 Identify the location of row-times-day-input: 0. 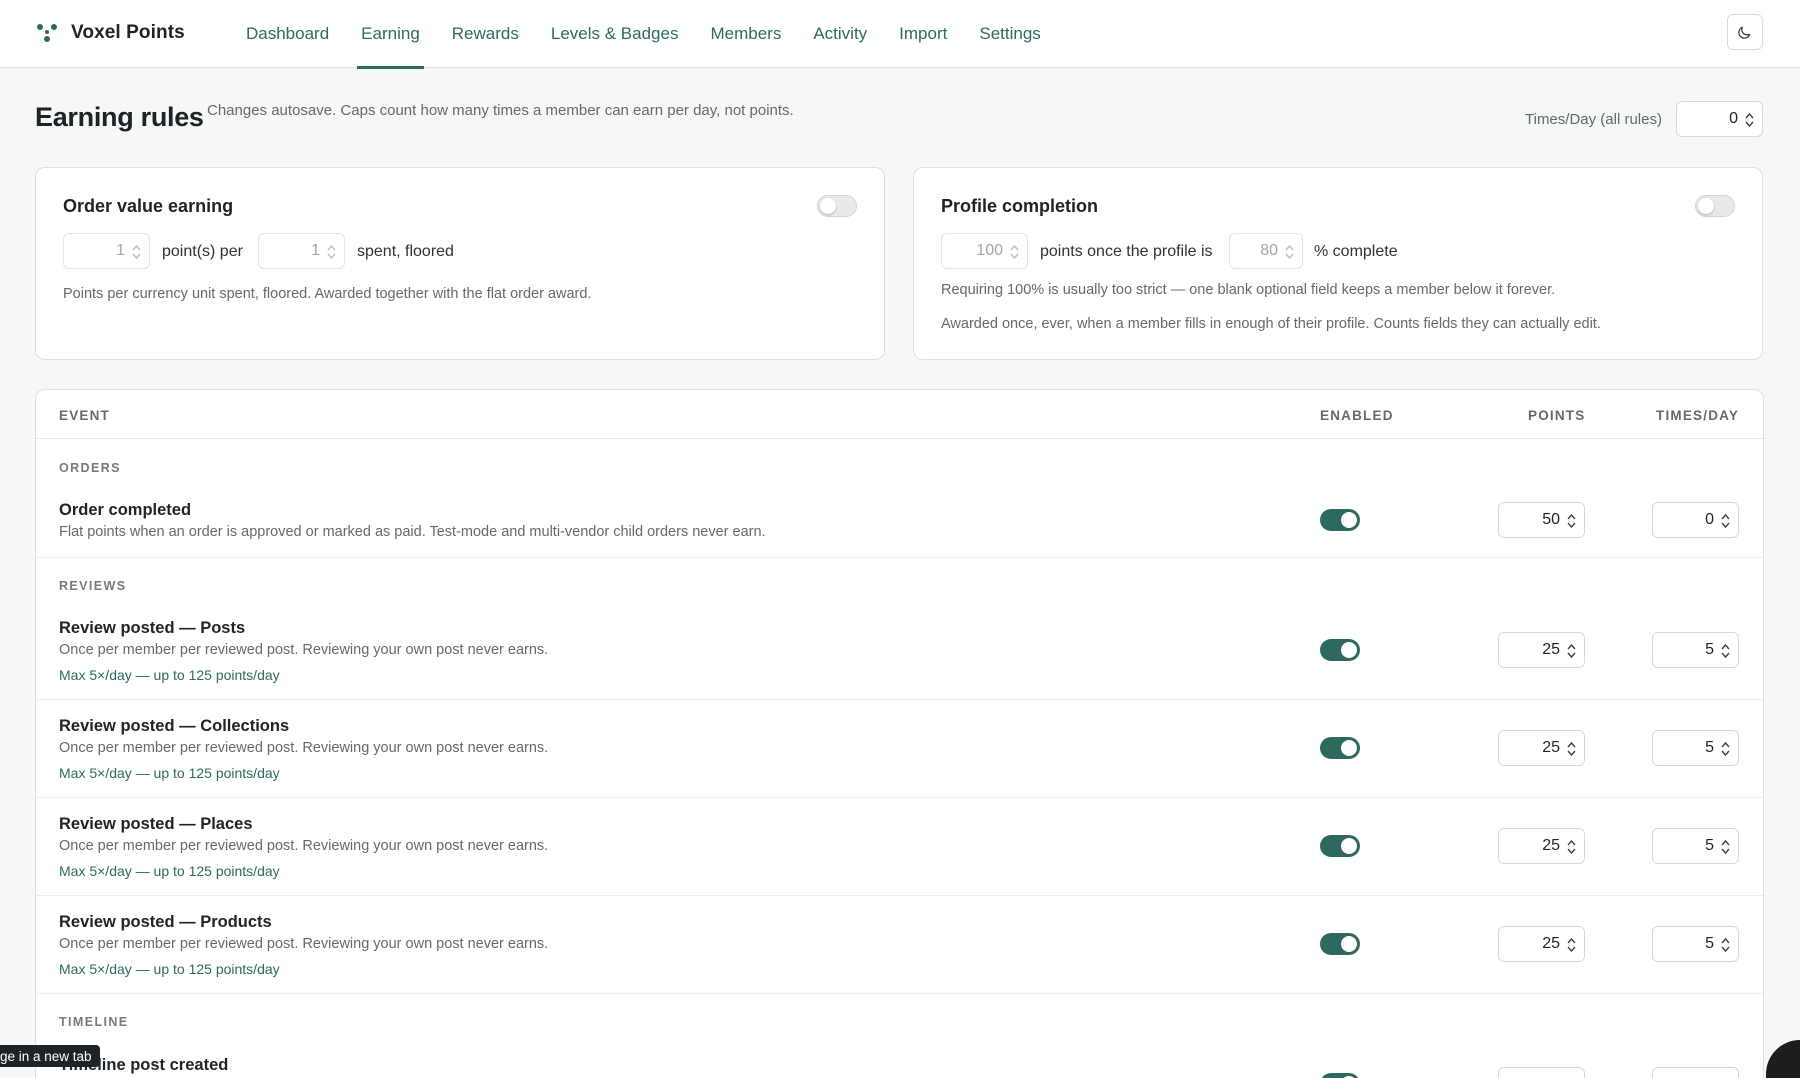
(1695, 520).